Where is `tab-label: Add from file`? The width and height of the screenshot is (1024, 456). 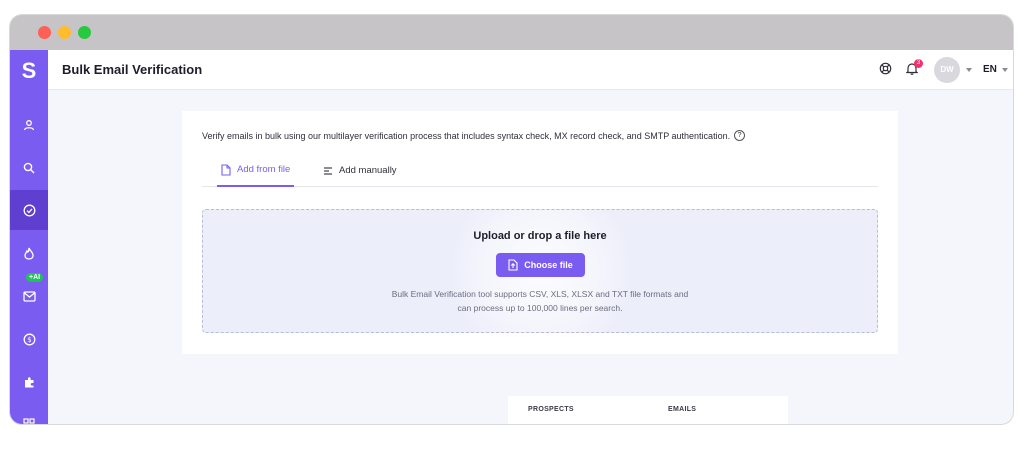 tab-label: Add from file is located at coordinates (264, 169).